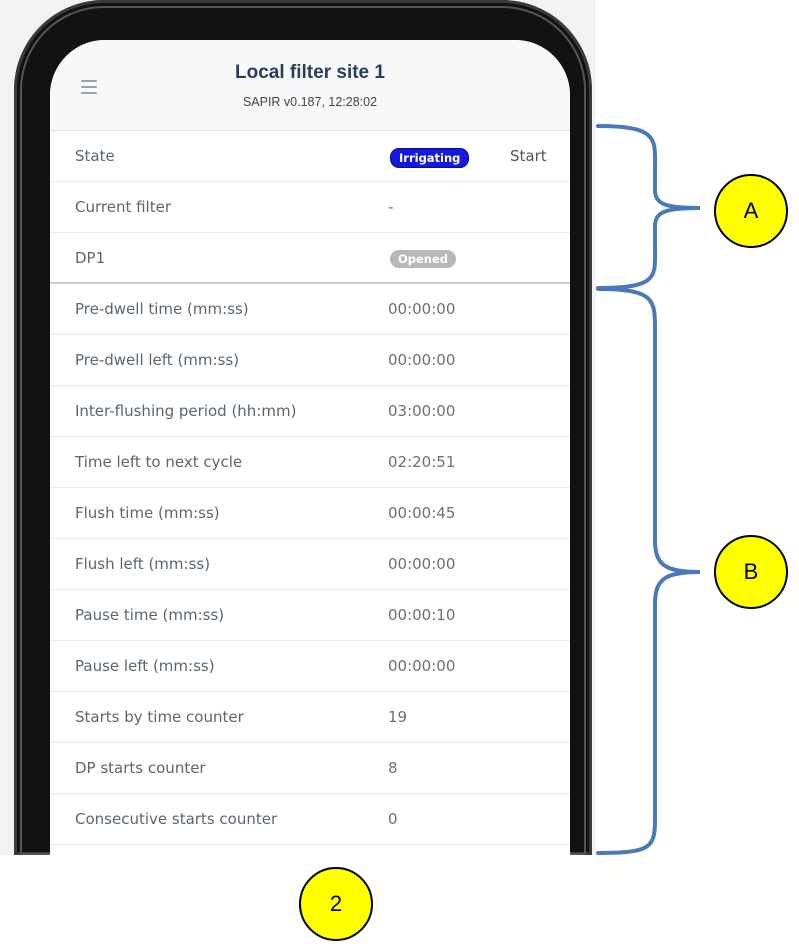 Image resolution: width=799 pixels, height=949 pixels. What do you see at coordinates (751, 211) in the screenshot?
I see `callout-a: A` at bounding box center [751, 211].